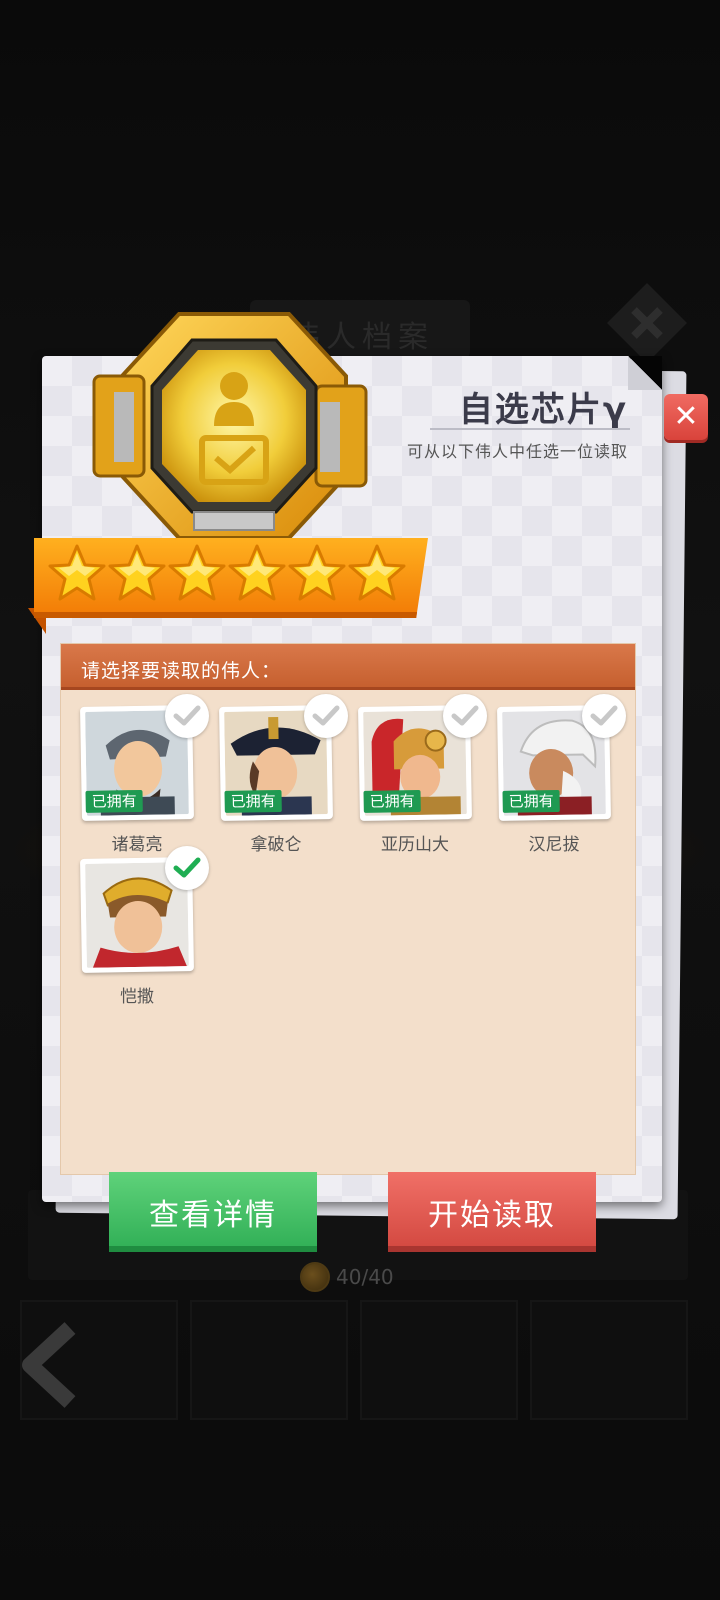 The image size is (720, 1600). What do you see at coordinates (492, 1212) in the screenshot?
I see `start-reading-button: 开始读取` at bounding box center [492, 1212].